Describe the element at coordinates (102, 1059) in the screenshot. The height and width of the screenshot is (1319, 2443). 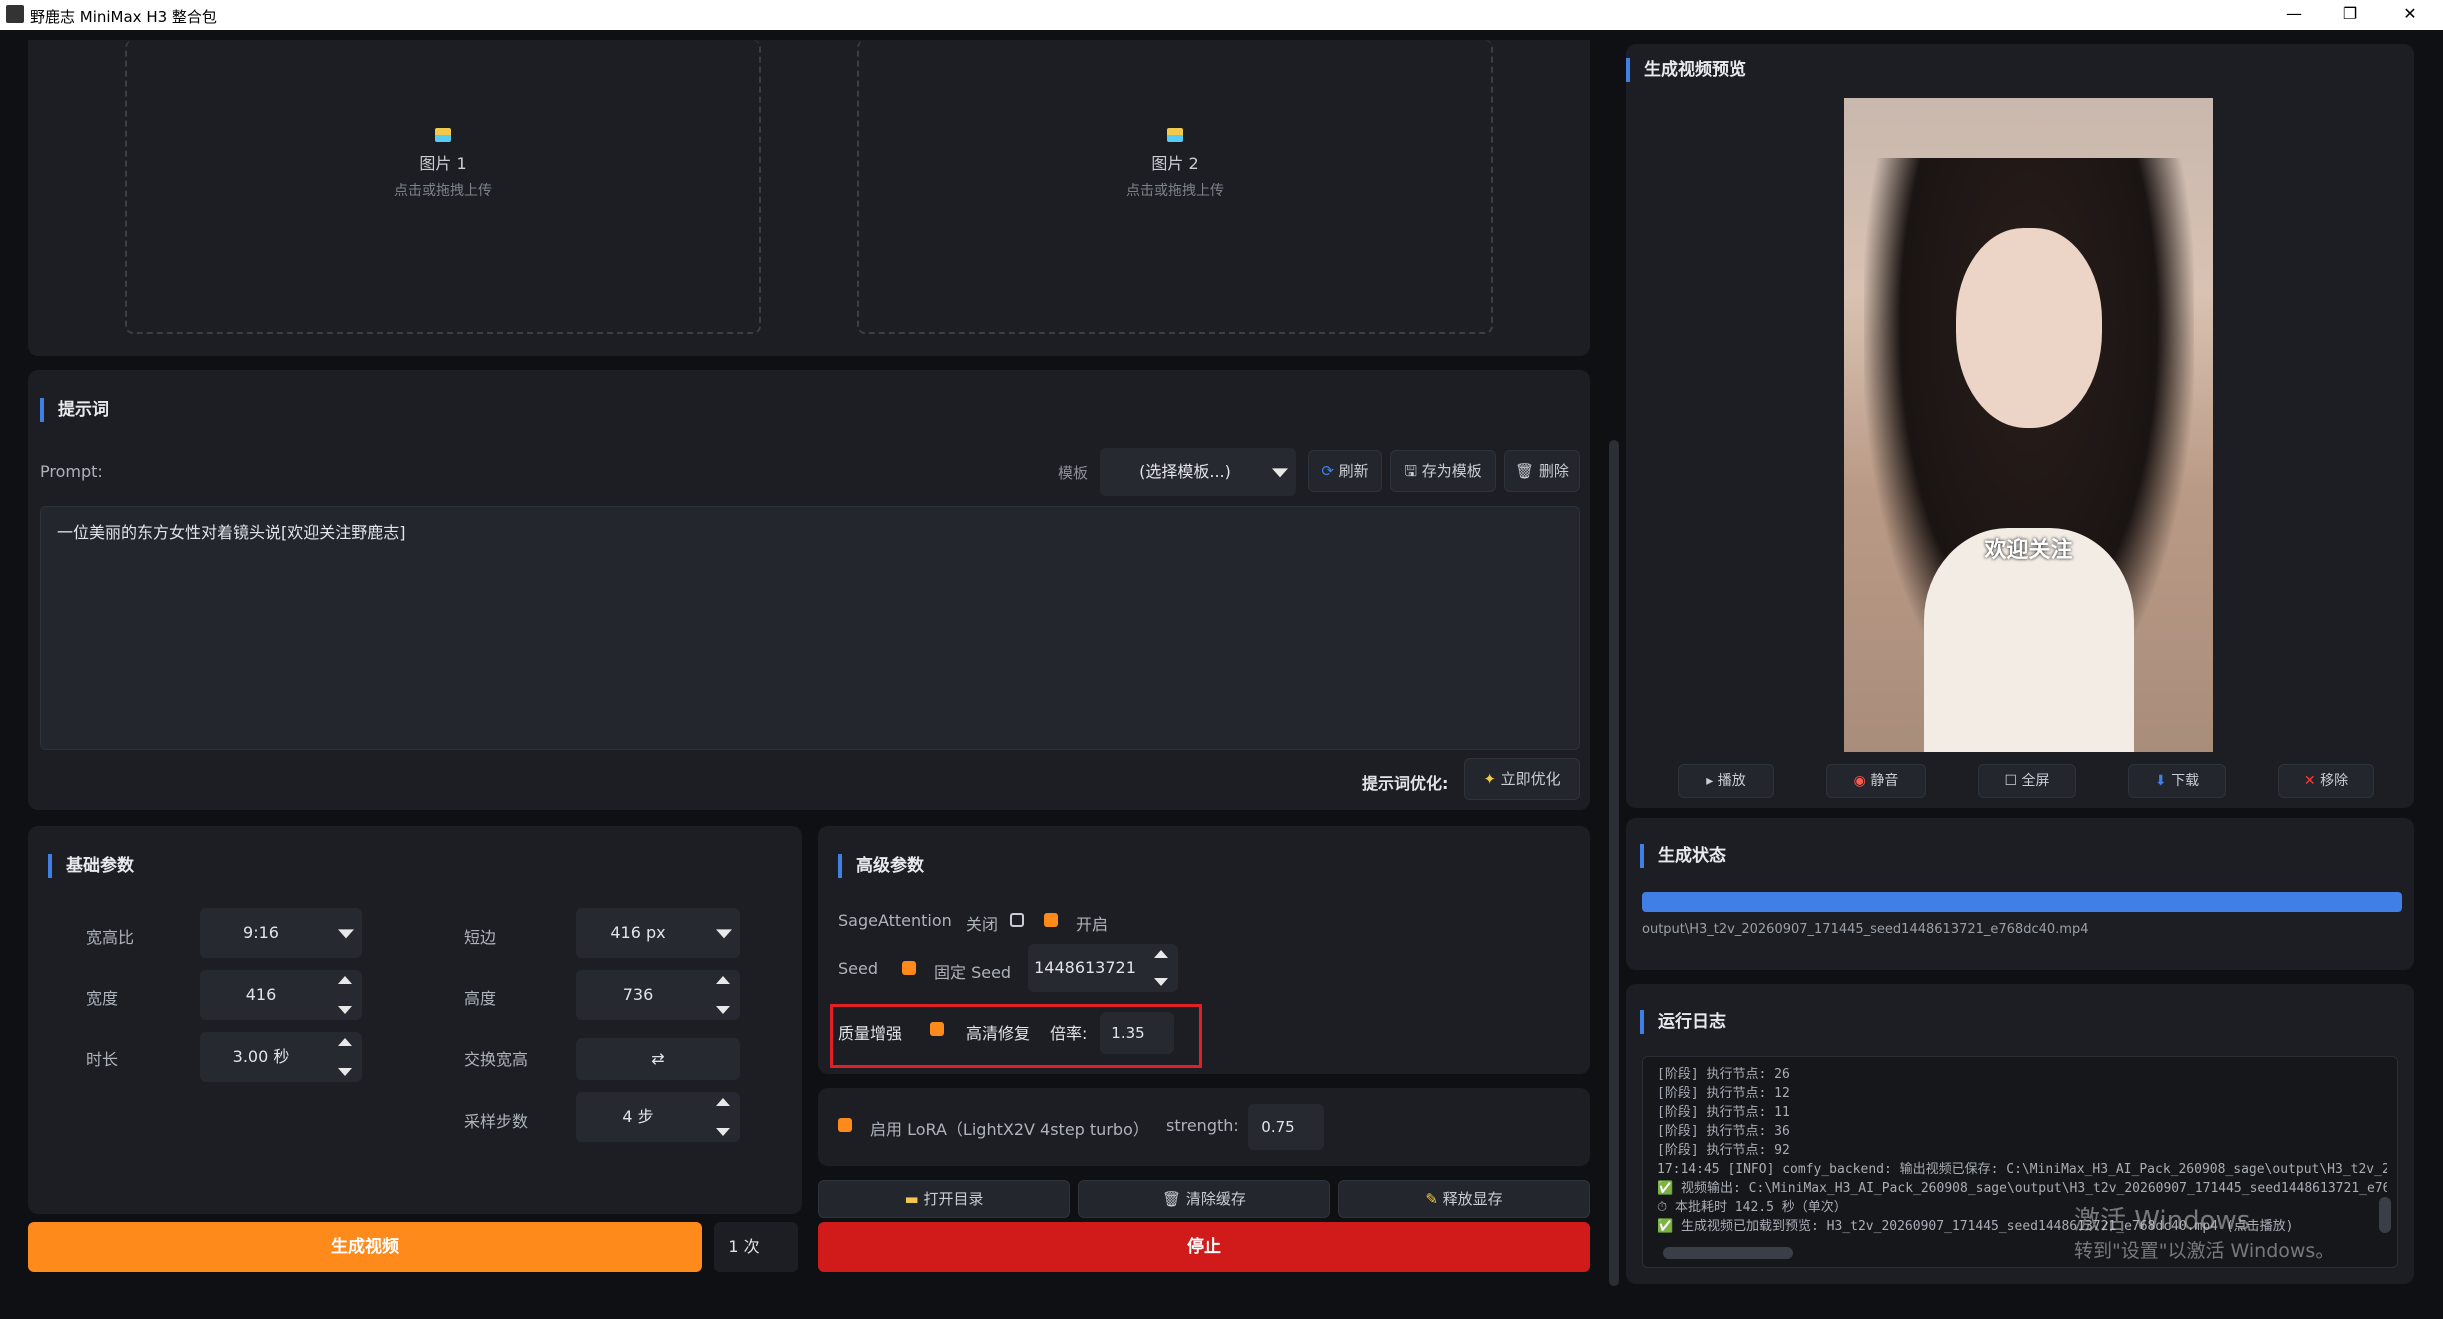
I see `duration-label: 时长` at that location.